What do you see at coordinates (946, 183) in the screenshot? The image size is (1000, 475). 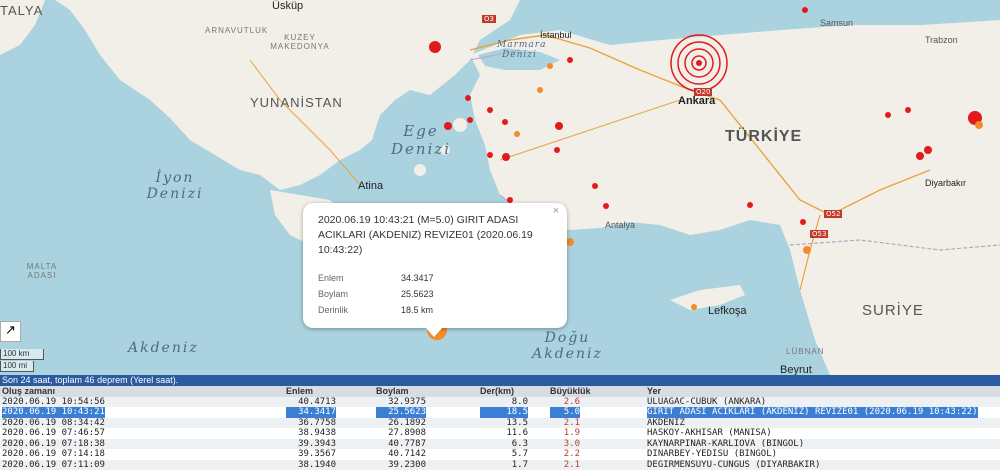 I see `map-label-diyarbakir: Diyarbakır` at bounding box center [946, 183].